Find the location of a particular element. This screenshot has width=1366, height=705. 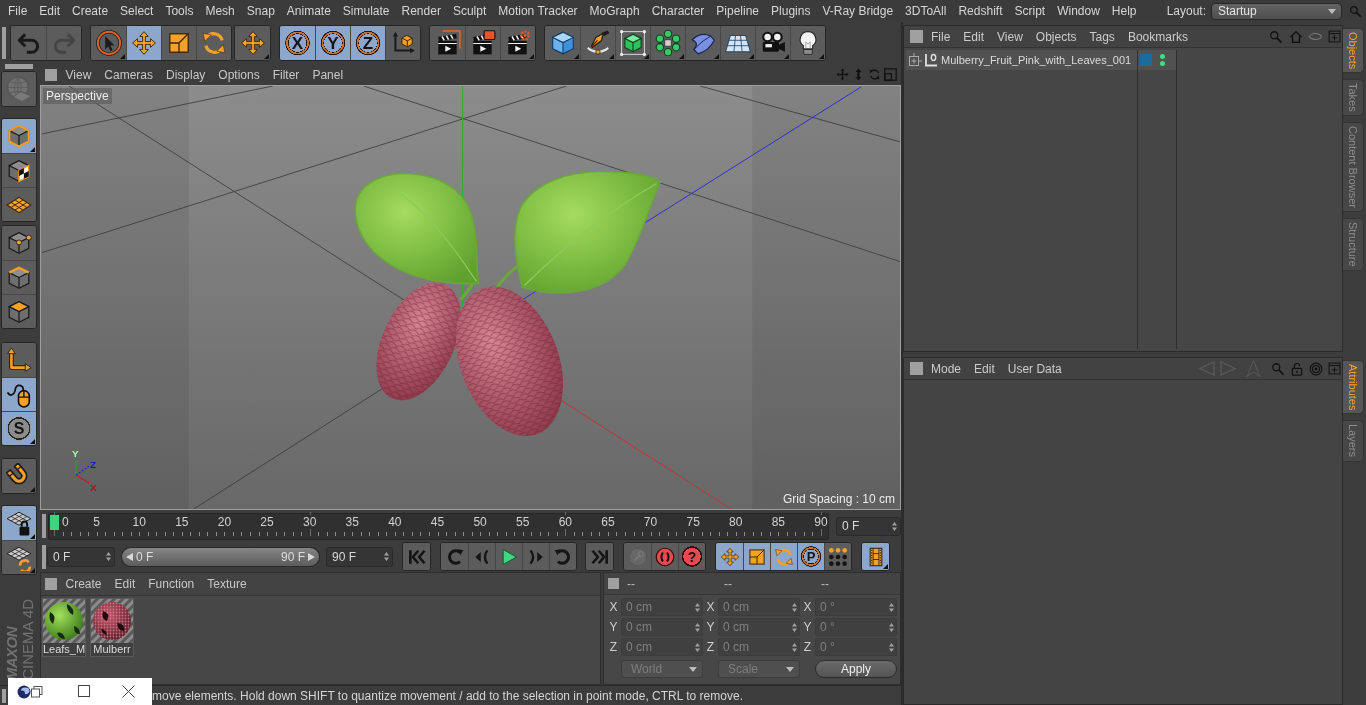

go-to-start-button is located at coordinates (416, 556).